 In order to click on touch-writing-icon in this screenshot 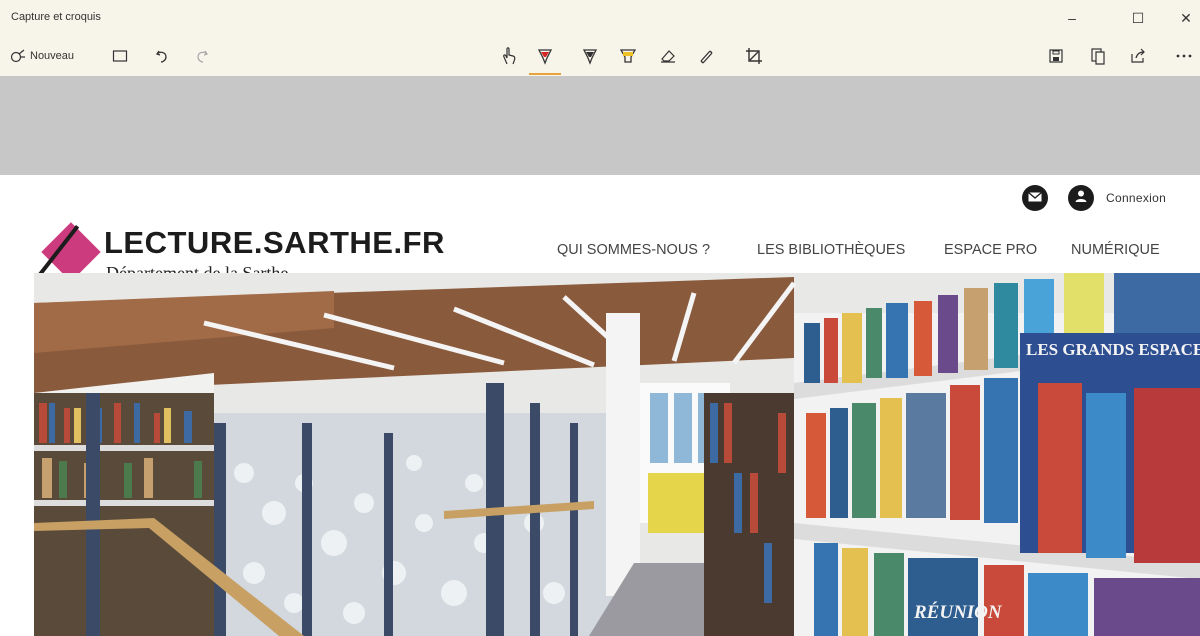, I will do `click(509, 56)`.